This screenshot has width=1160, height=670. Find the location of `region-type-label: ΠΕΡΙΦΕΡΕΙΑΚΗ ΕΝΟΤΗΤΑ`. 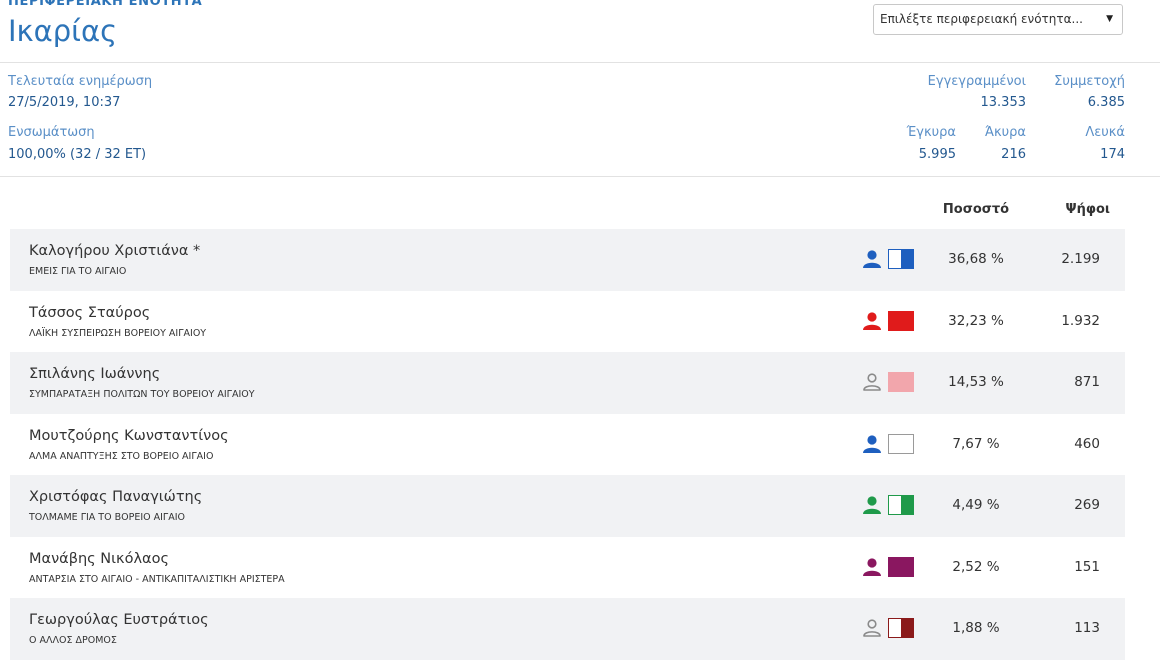

region-type-label: ΠΕΡΙΦΕΡΕΙΑΚΗ ΕΝΟΤΗΤΑ is located at coordinates (105, 4).